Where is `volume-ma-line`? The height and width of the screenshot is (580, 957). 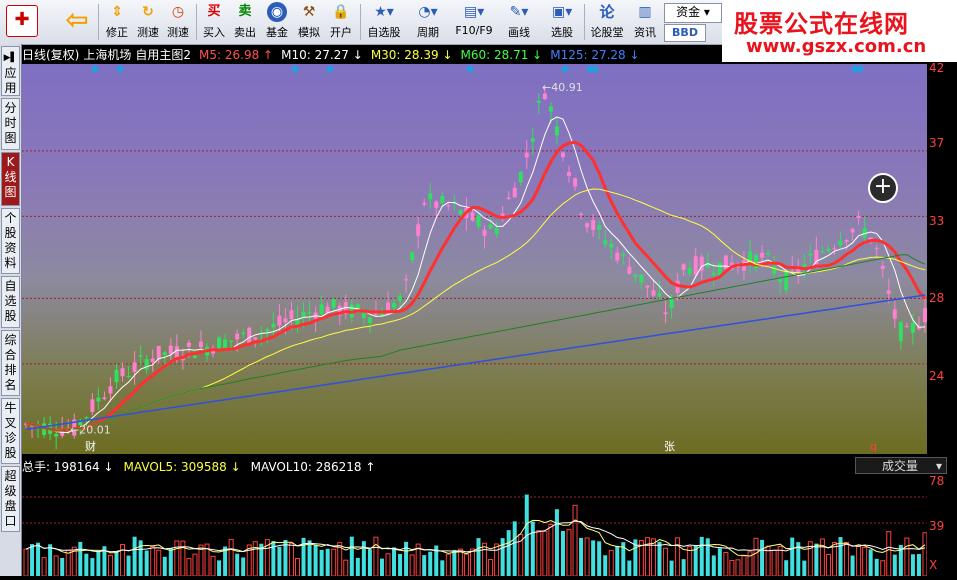
volume-ma-line is located at coordinates (475, 536).